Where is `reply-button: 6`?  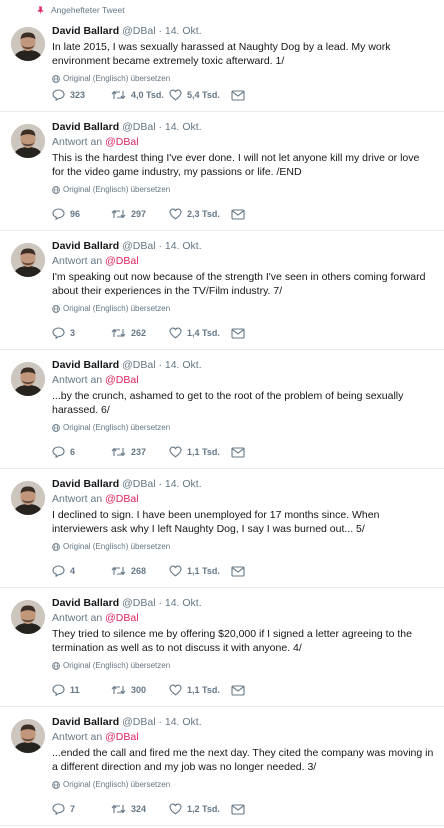 reply-button: 6 is located at coordinates (81, 452).